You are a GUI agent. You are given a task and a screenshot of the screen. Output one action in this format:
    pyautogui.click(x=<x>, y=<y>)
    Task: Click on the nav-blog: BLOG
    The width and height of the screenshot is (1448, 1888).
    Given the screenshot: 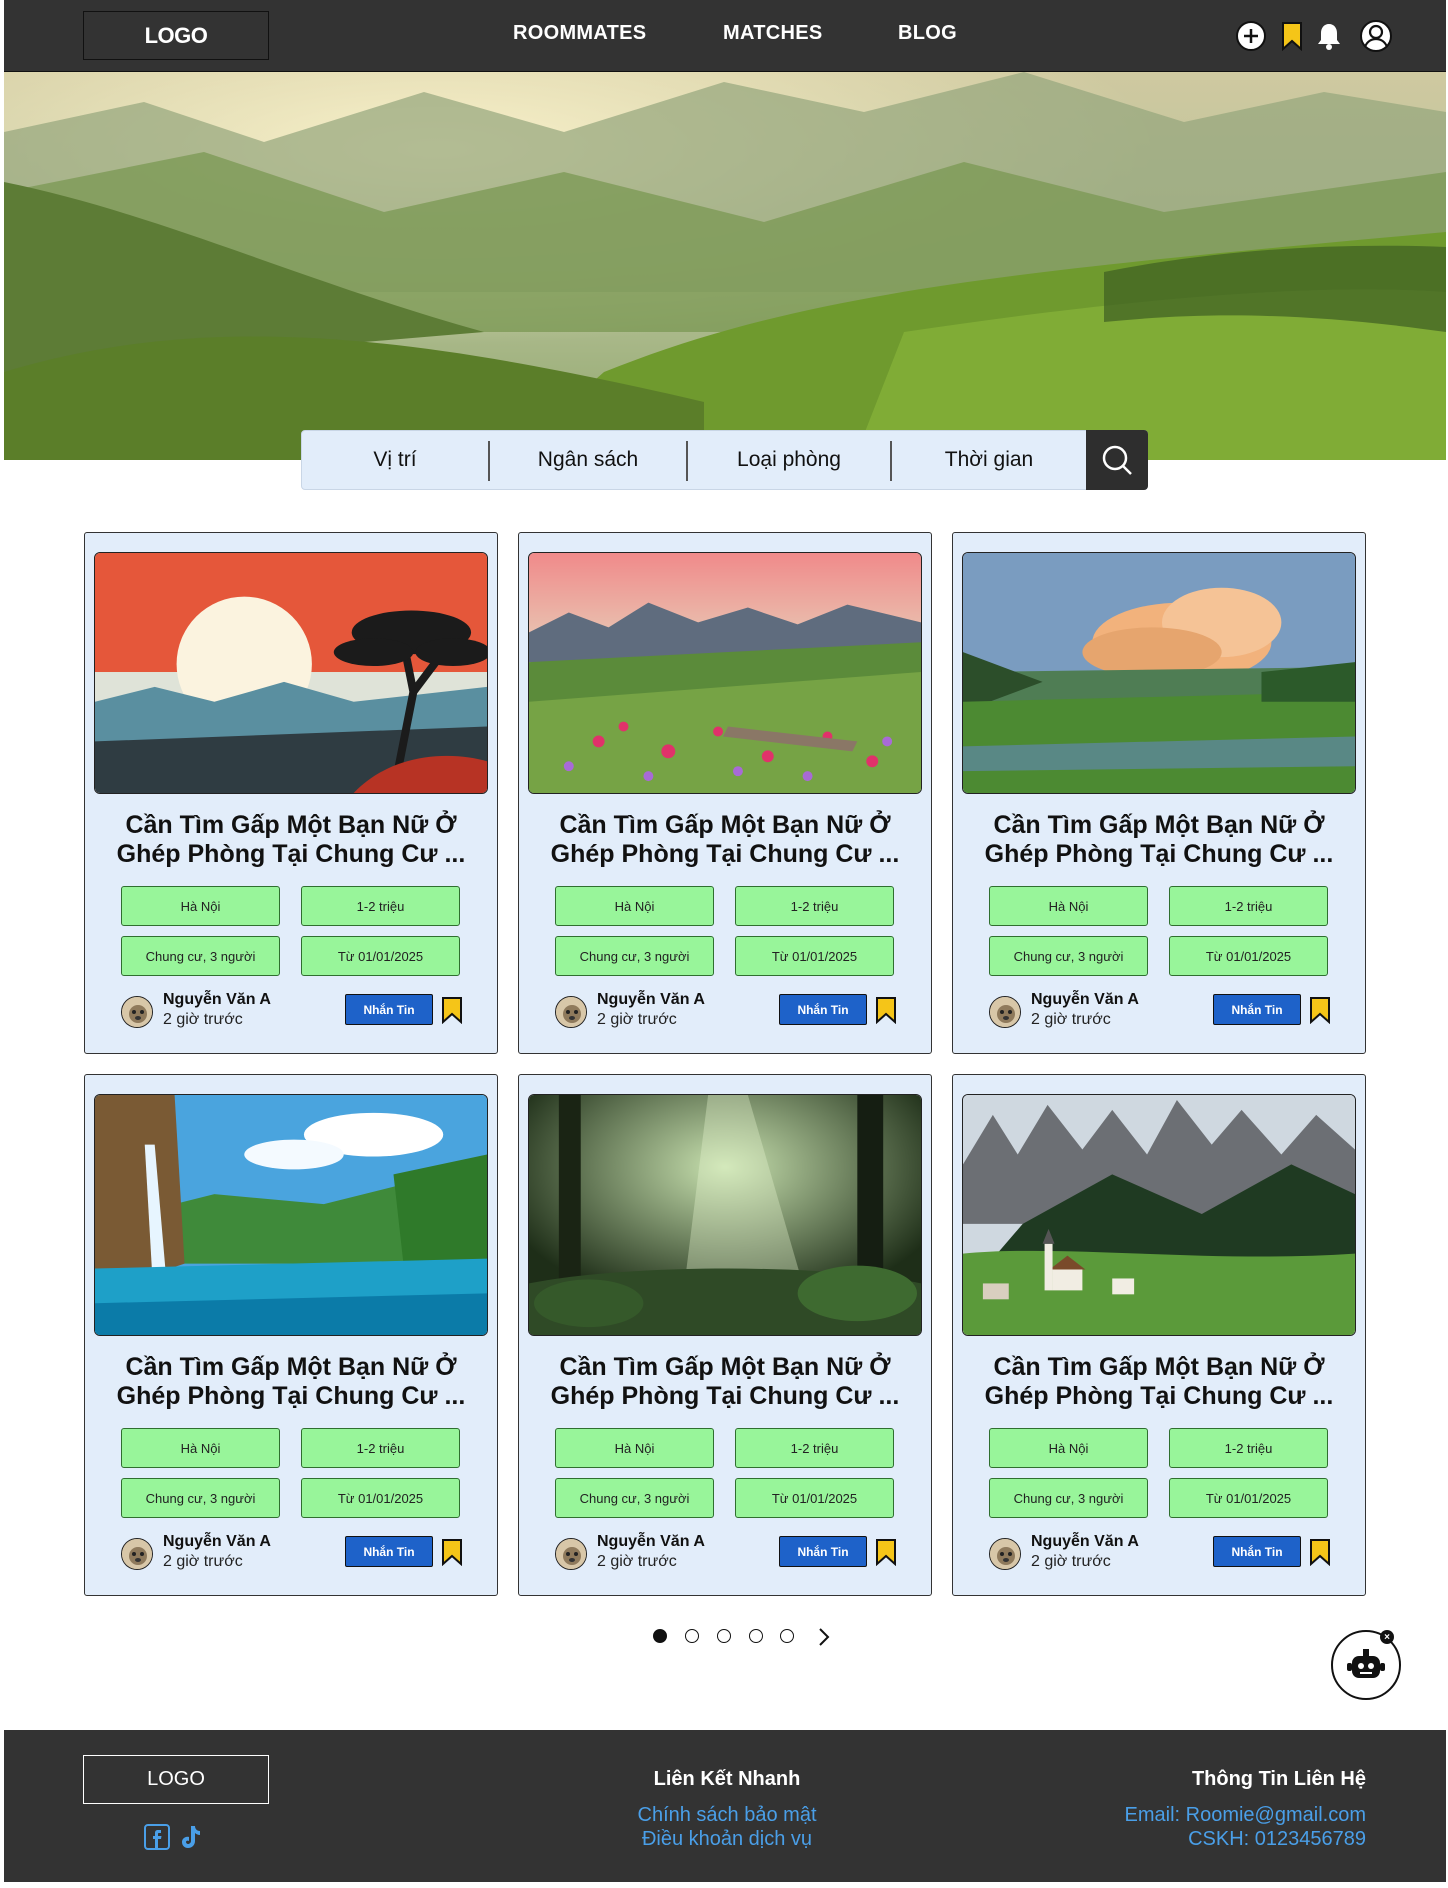 What is the action you would take?
    pyautogui.click(x=927, y=33)
    